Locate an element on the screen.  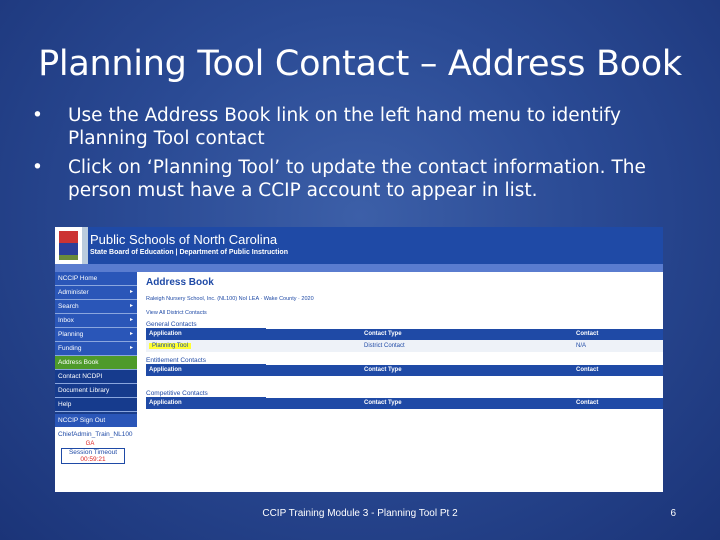
menu-item-inbox: Inbox ▸ is located at coordinates (96, 321).